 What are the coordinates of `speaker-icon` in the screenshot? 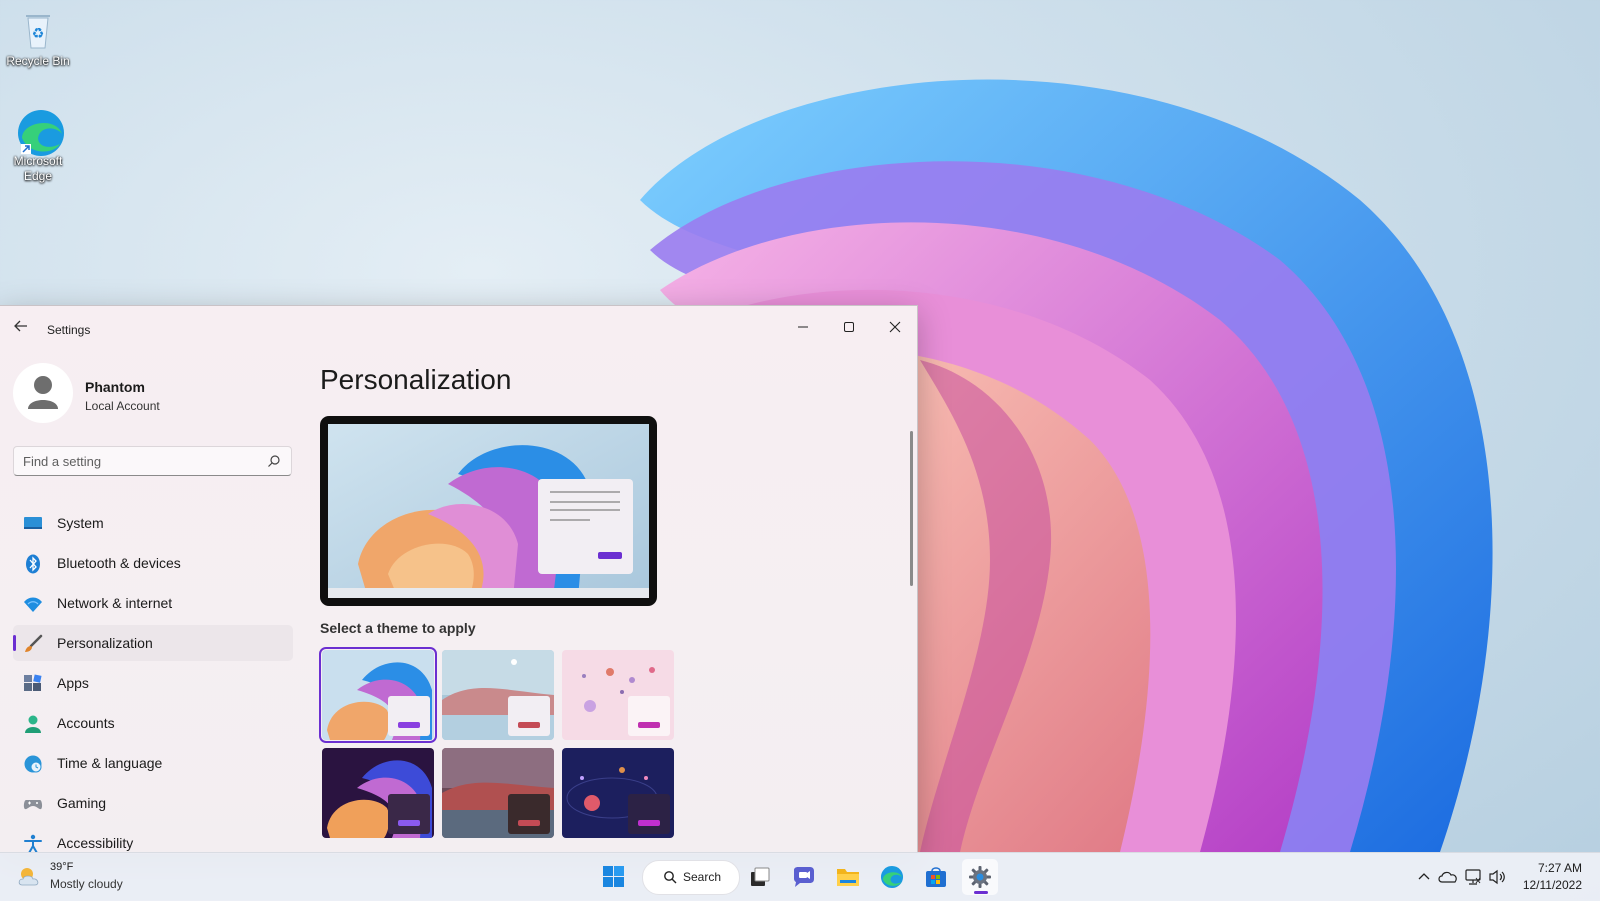 It's located at (1497, 877).